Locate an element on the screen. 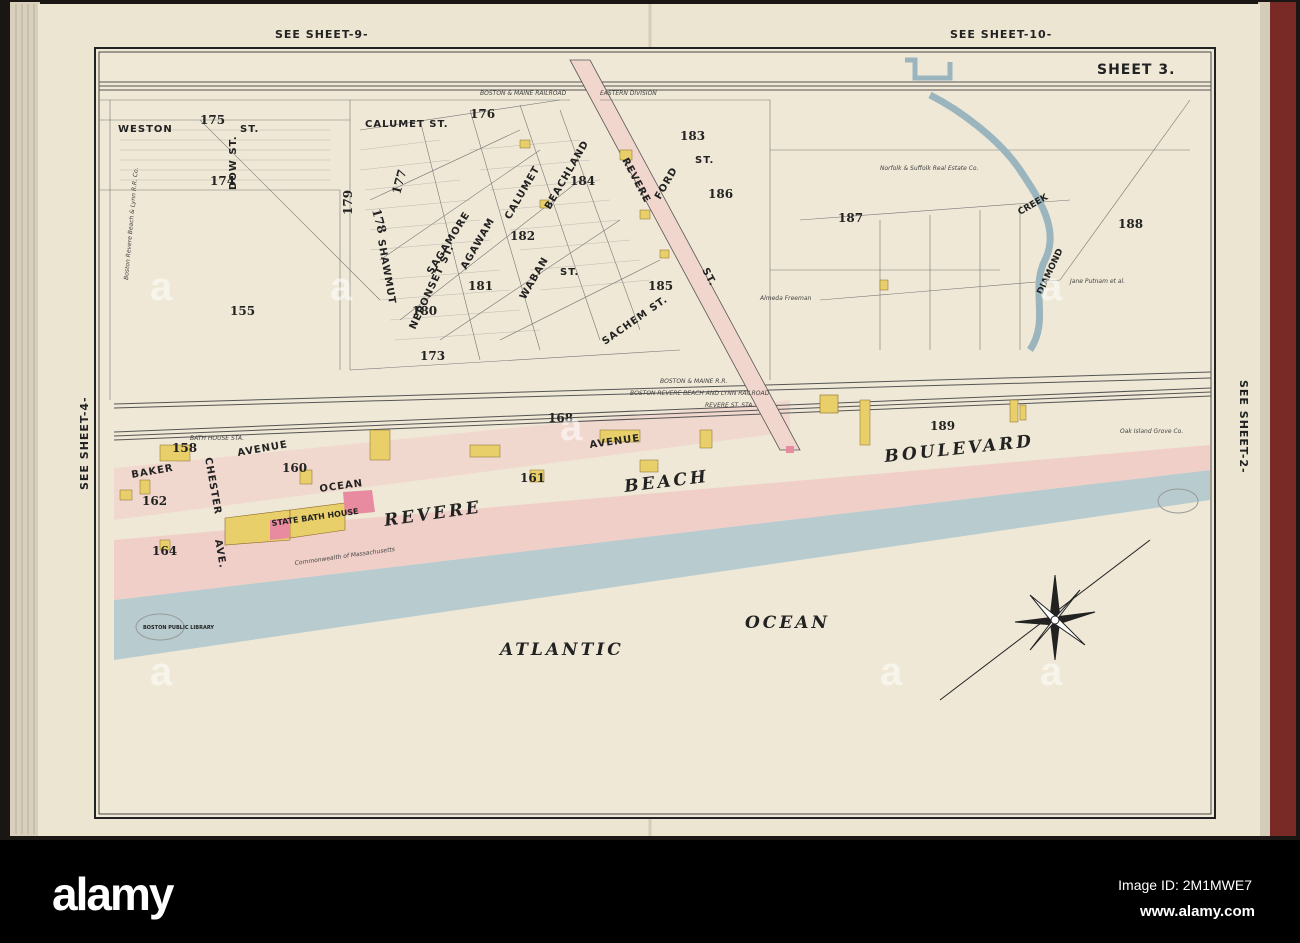 This screenshot has width=1300, height=943. street-label: CALUMET ST. is located at coordinates (407, 124).